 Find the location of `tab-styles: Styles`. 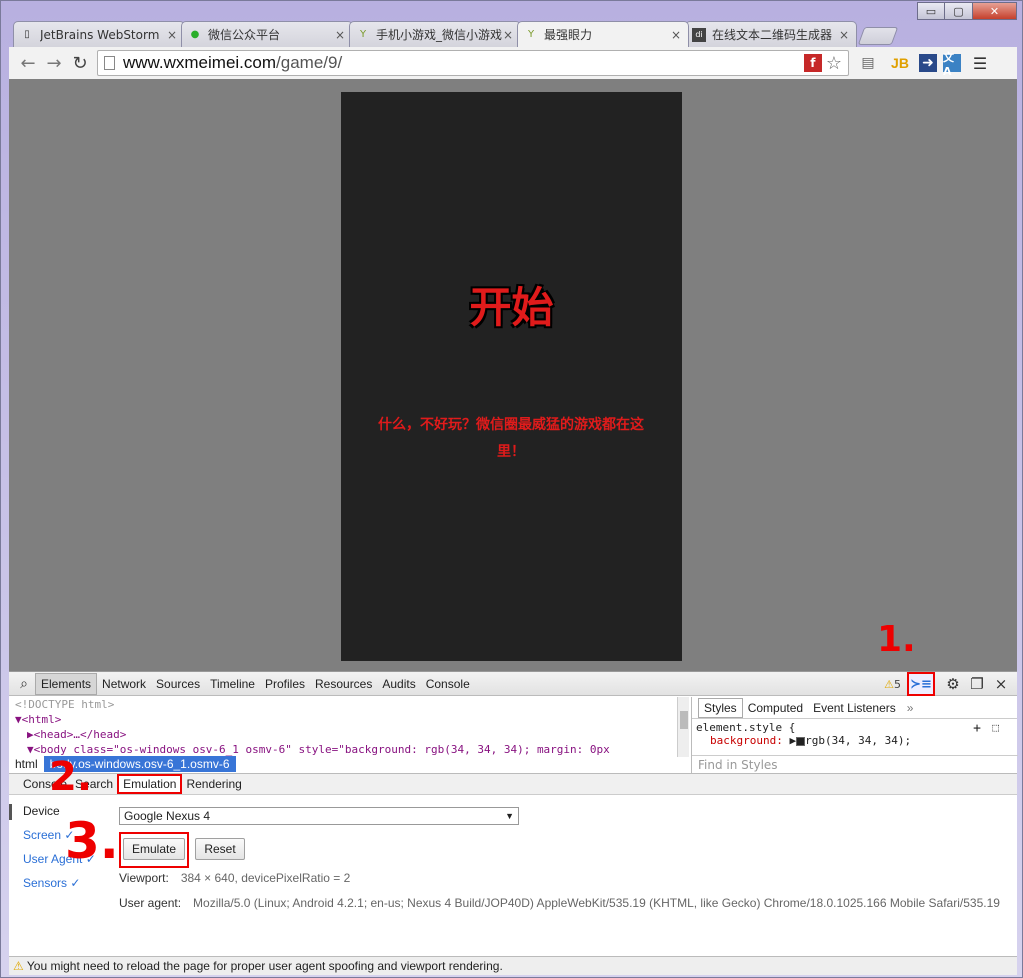

tab-styles: Styles is located at coordinates (720, 707).